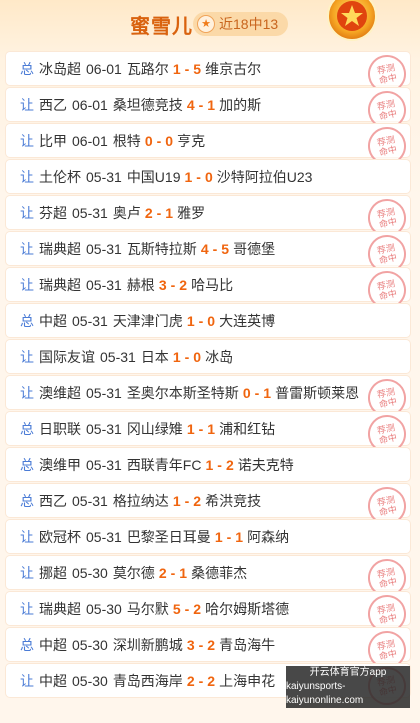 The width and height of the screenshot is (420, 723). Describe the element at coordinates (162, 284) in the screenshot. I see `home-score: 3` at that location.